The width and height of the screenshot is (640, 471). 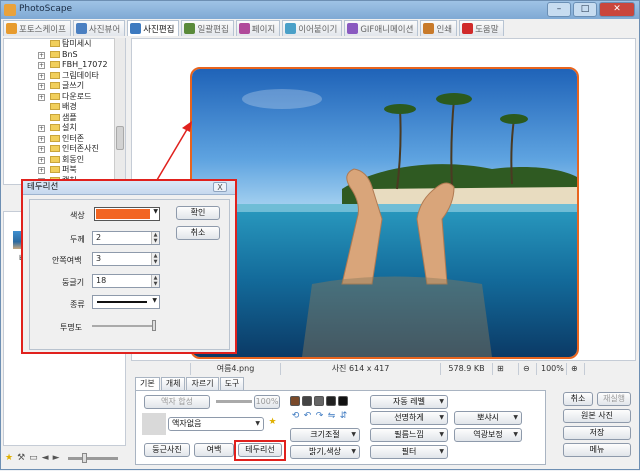 I want to click on thickness-input: 2 ▲ ▼, so click(x=126, y=238).